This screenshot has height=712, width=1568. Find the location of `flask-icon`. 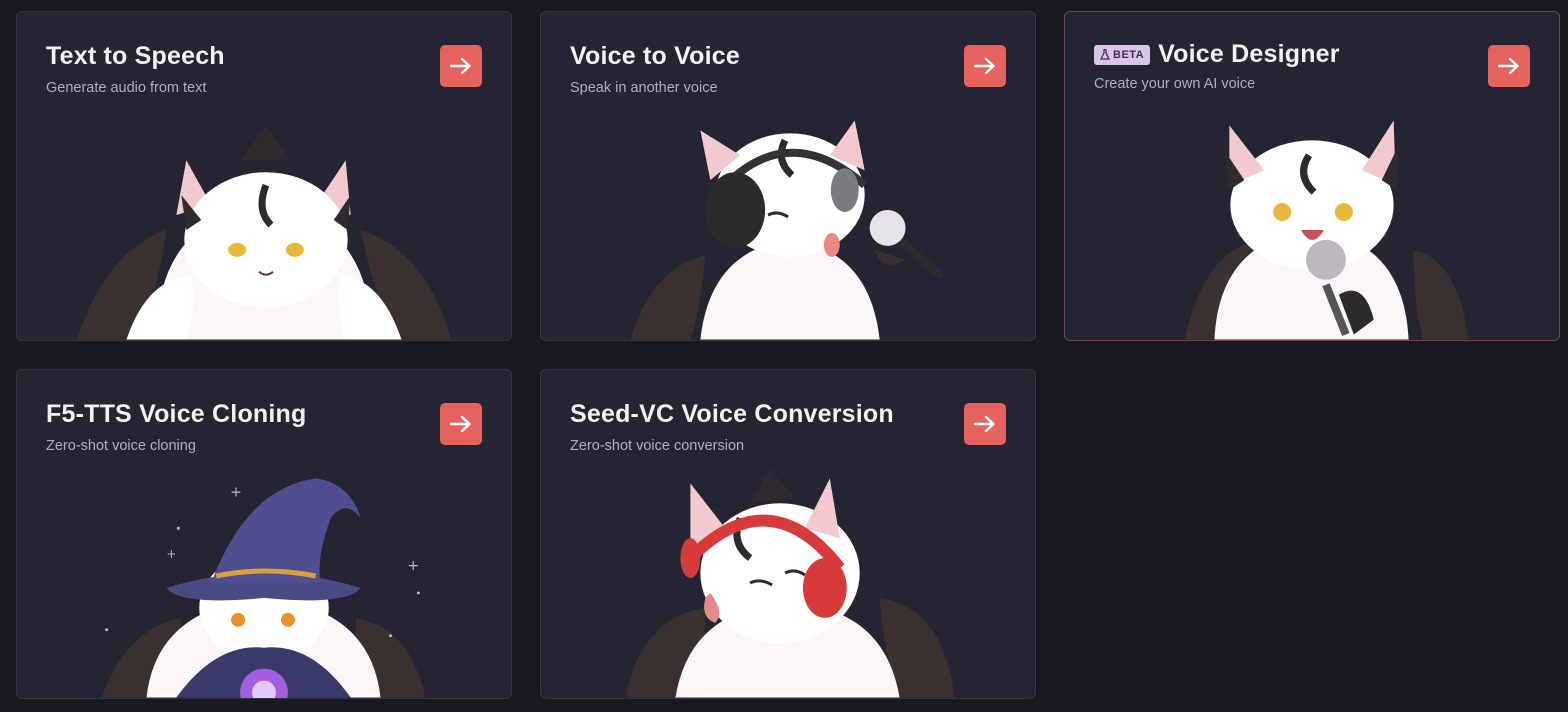

flask-icon is located at coordinates (1105, 54).